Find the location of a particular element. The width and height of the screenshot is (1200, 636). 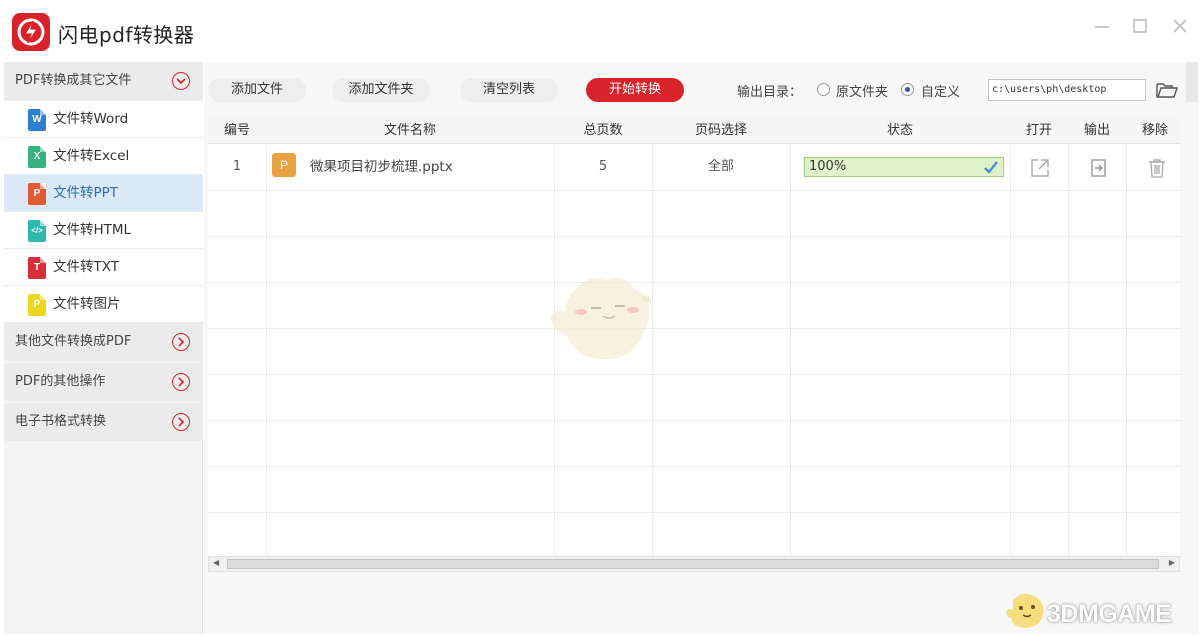

col-page-range: 页码选择 is located at coordinates (720, 130).